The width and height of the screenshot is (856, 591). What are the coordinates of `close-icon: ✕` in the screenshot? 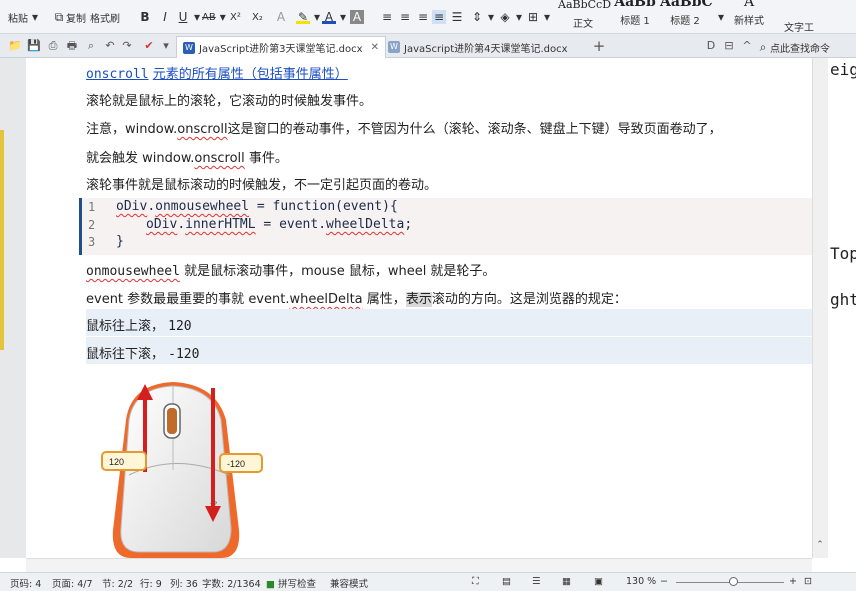 It's located at (375, 47).